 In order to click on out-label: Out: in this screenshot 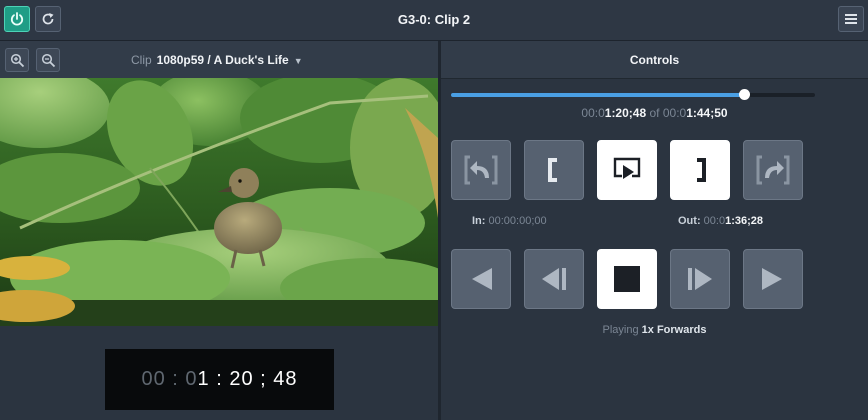, I will do `click(689, 221)`.